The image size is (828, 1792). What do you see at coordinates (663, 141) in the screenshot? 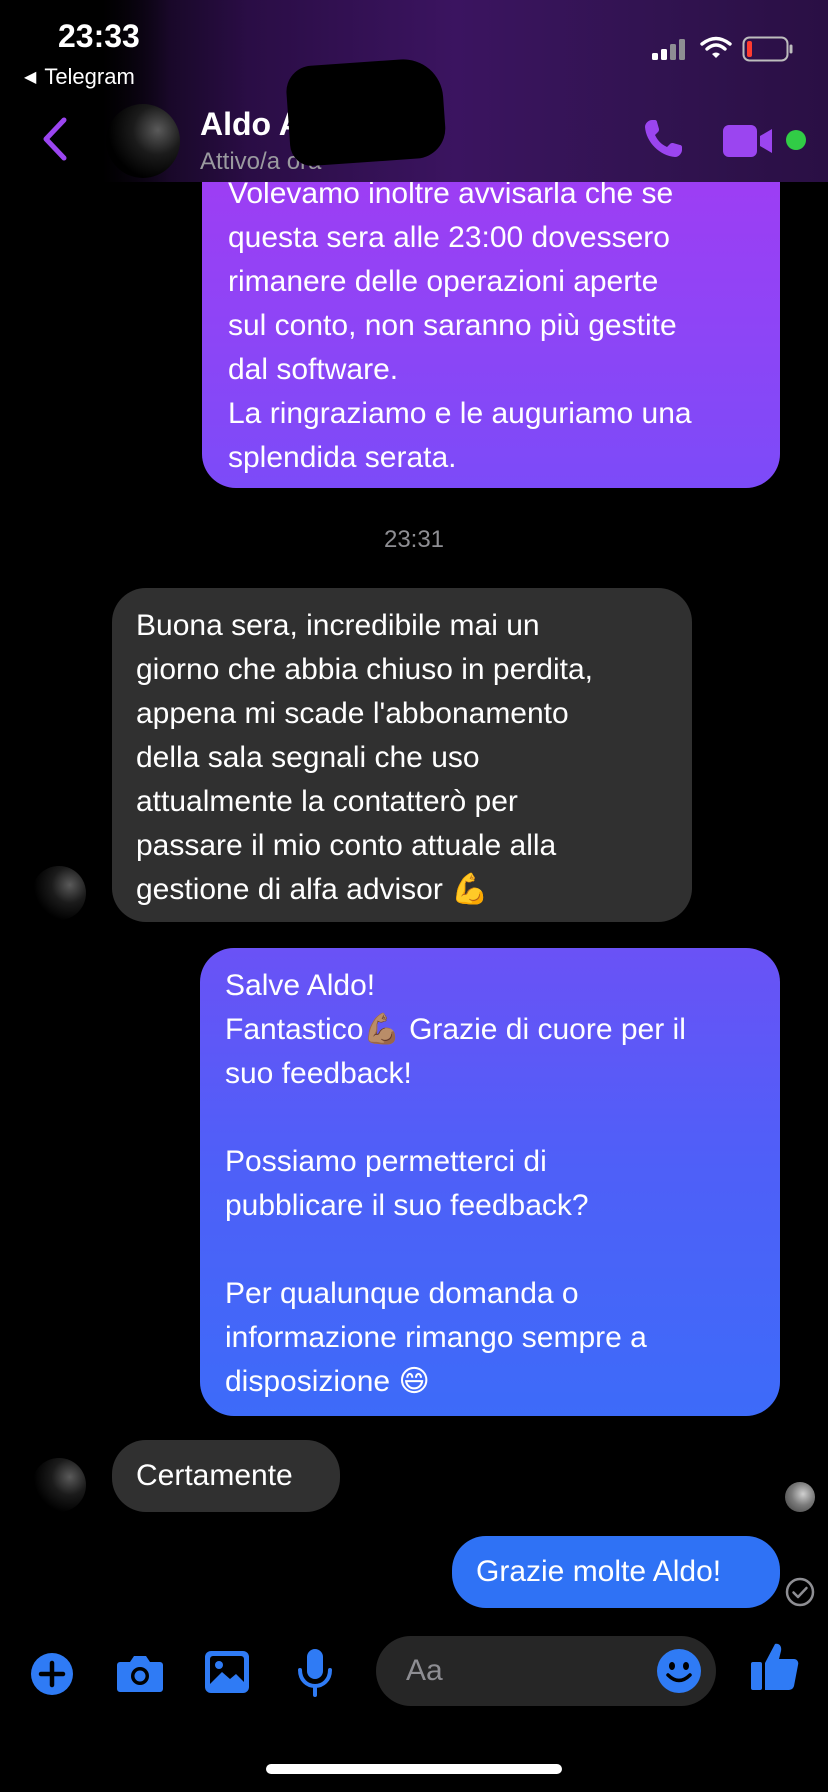
I see `phone-icon` at bounding box center [663, 141].